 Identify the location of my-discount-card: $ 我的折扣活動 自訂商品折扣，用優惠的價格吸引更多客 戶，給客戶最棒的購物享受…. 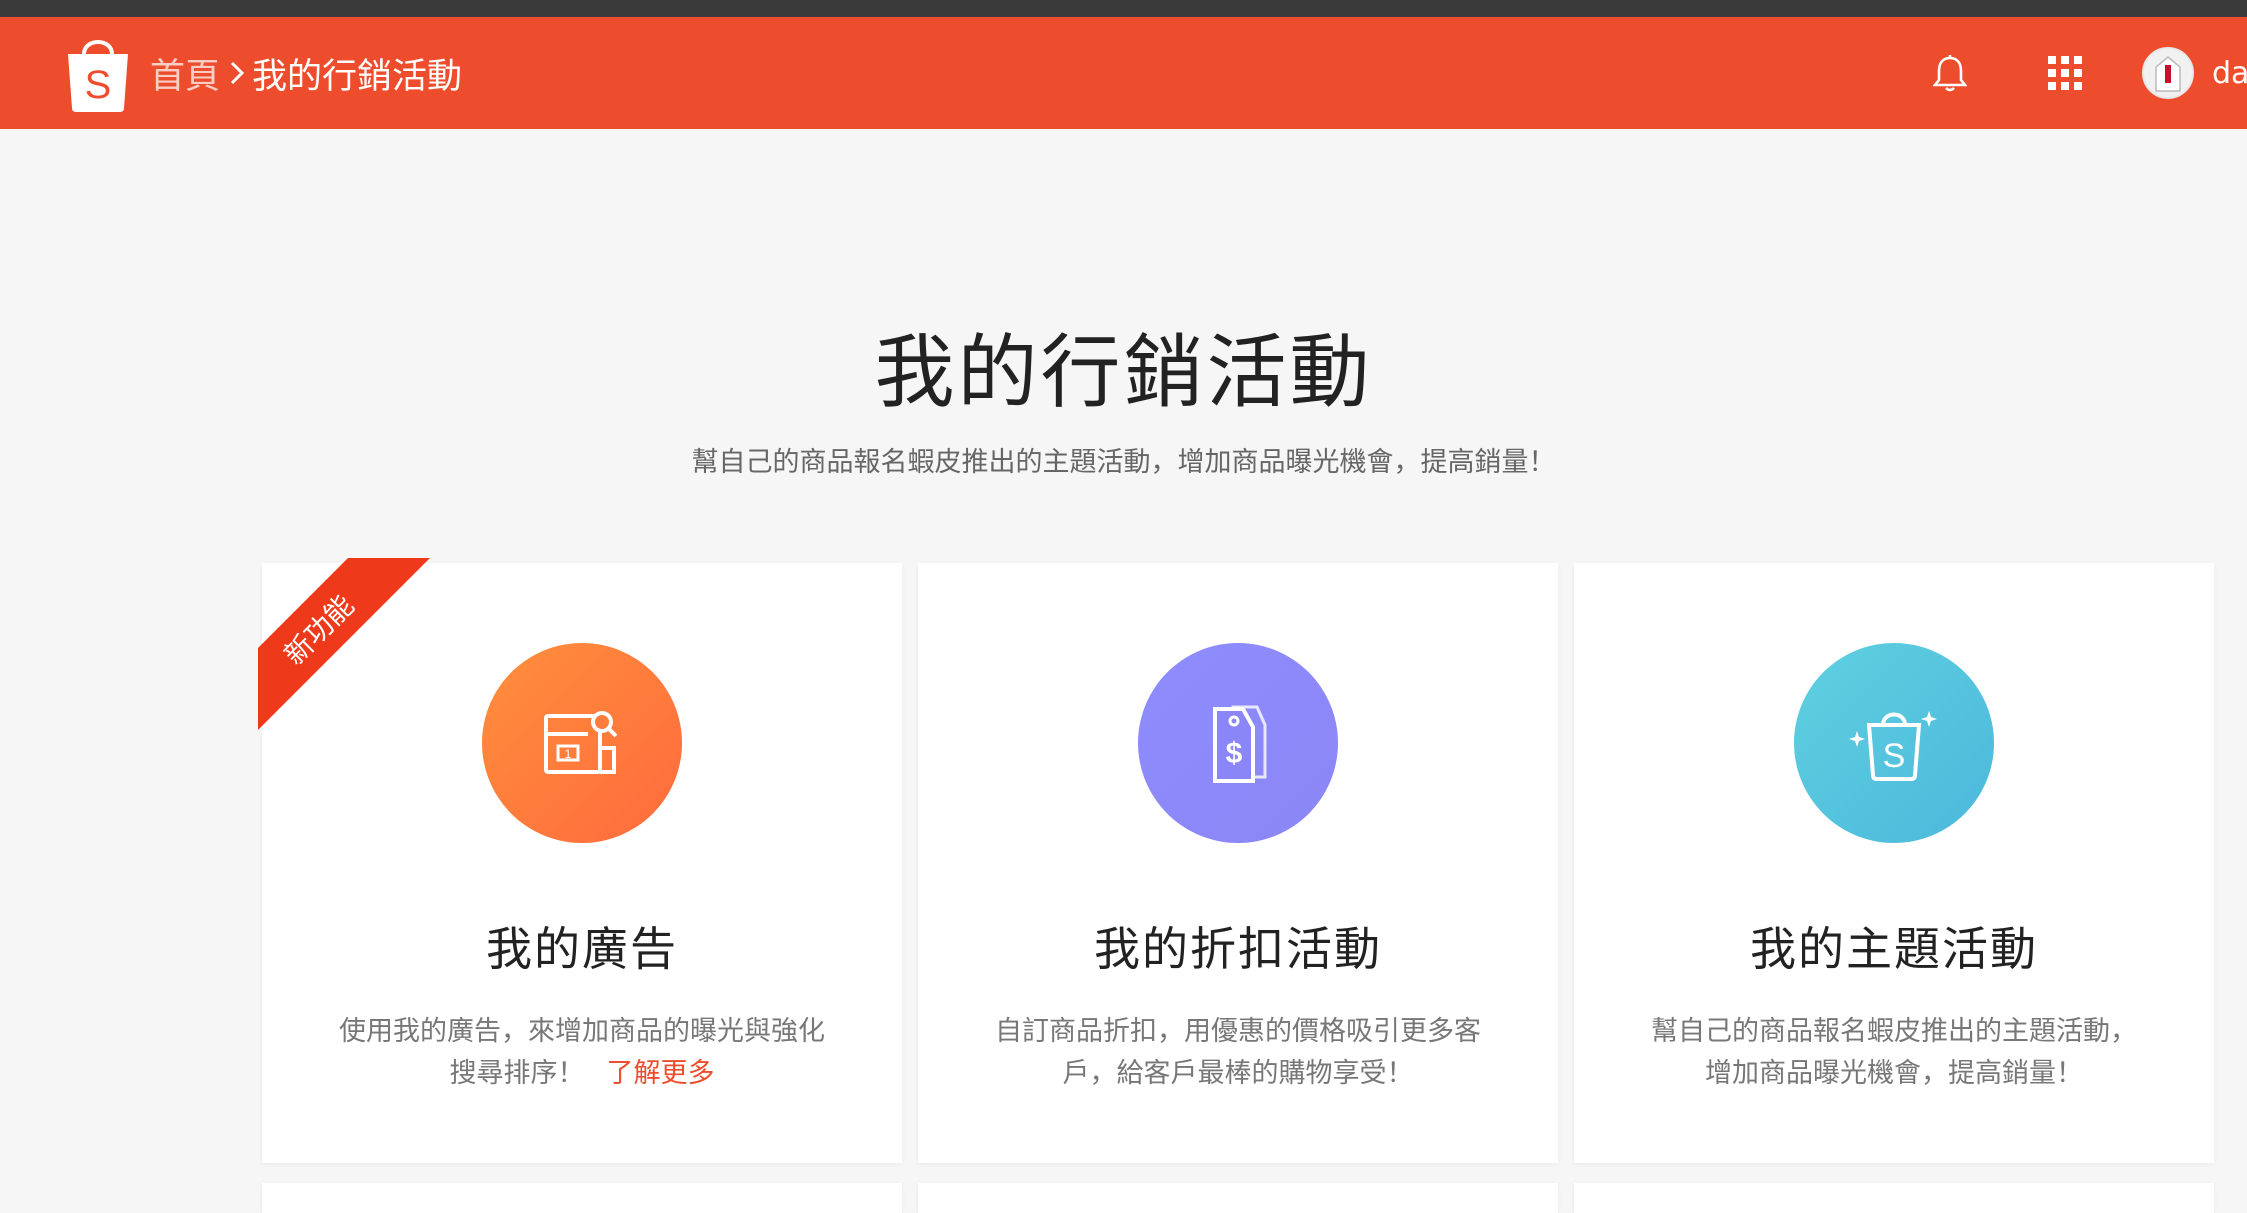
(1238, 863).